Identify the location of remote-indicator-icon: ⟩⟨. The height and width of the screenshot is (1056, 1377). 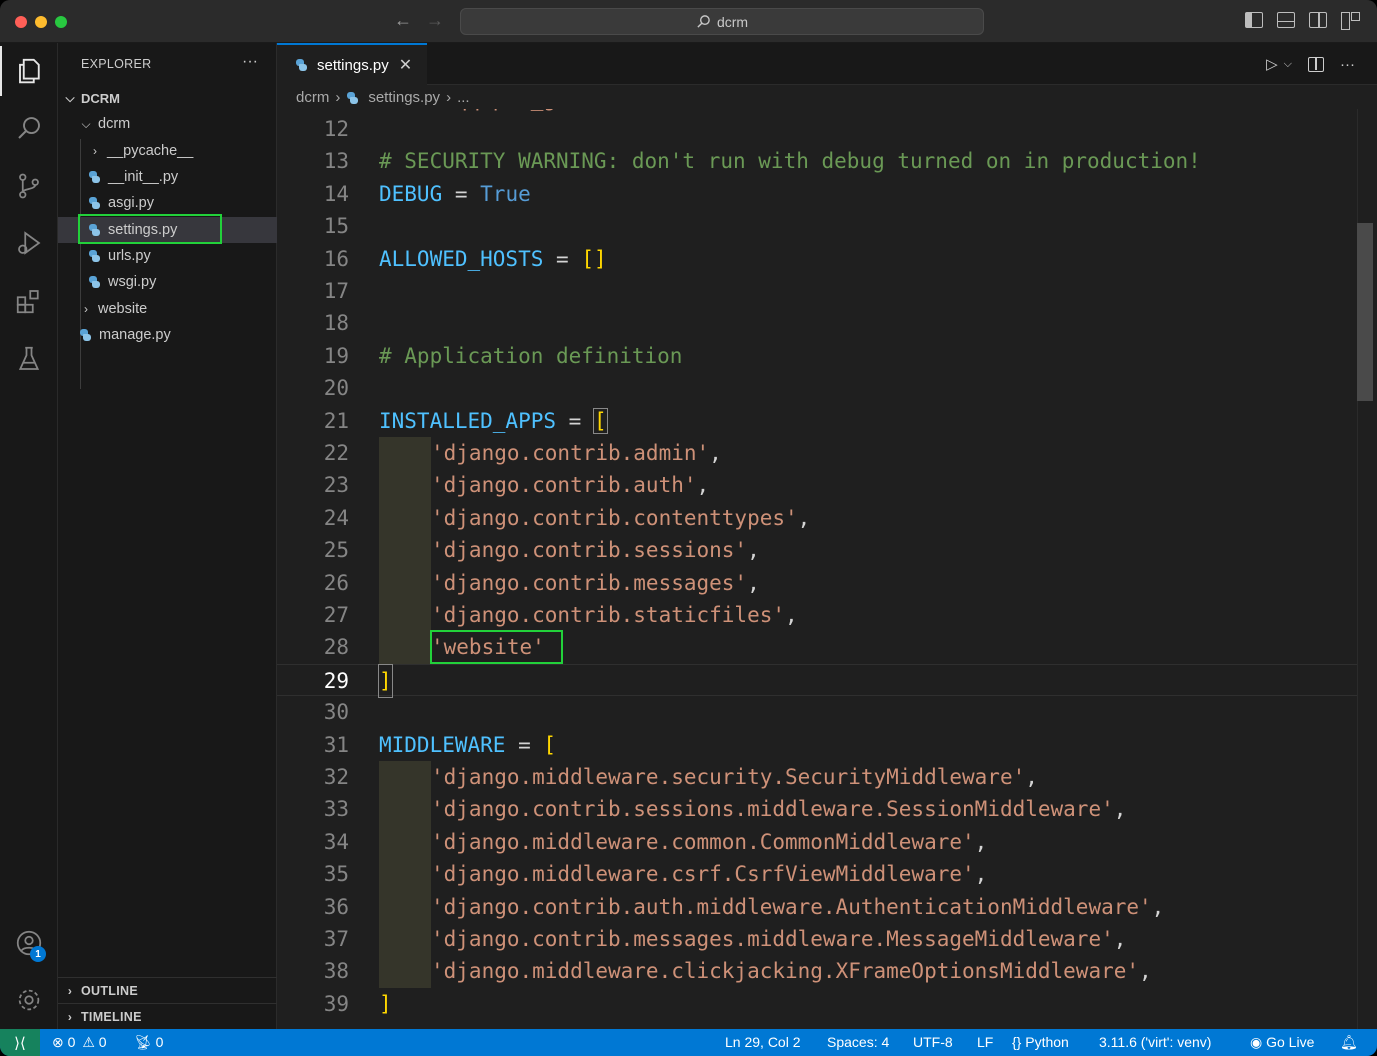
(20, 1042).